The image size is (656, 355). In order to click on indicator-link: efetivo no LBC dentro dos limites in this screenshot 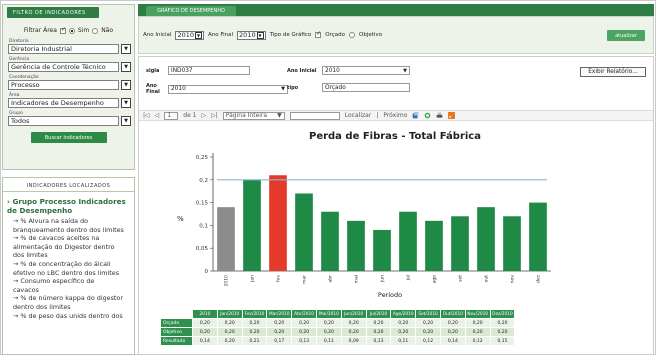, I will do `click(71, 273)`.